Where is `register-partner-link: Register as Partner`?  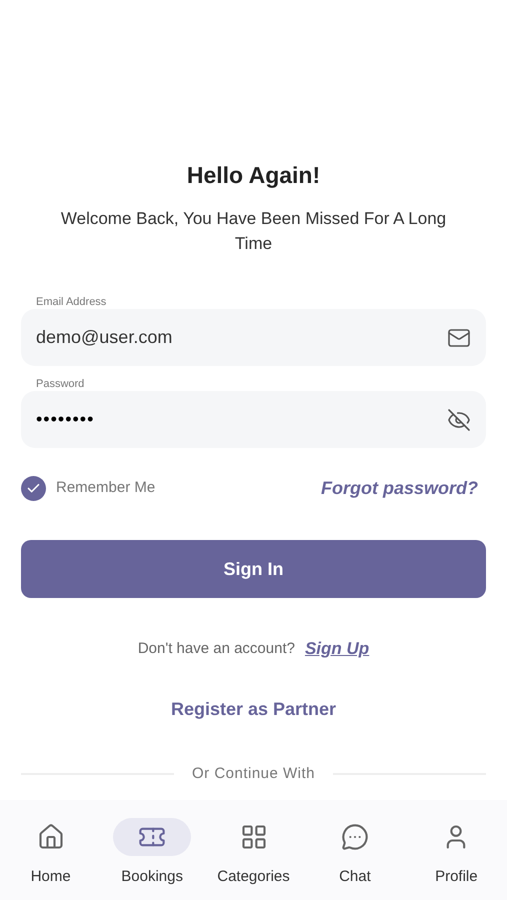 register-partner-link: Register as Partner is located at coordinates (253, 709).